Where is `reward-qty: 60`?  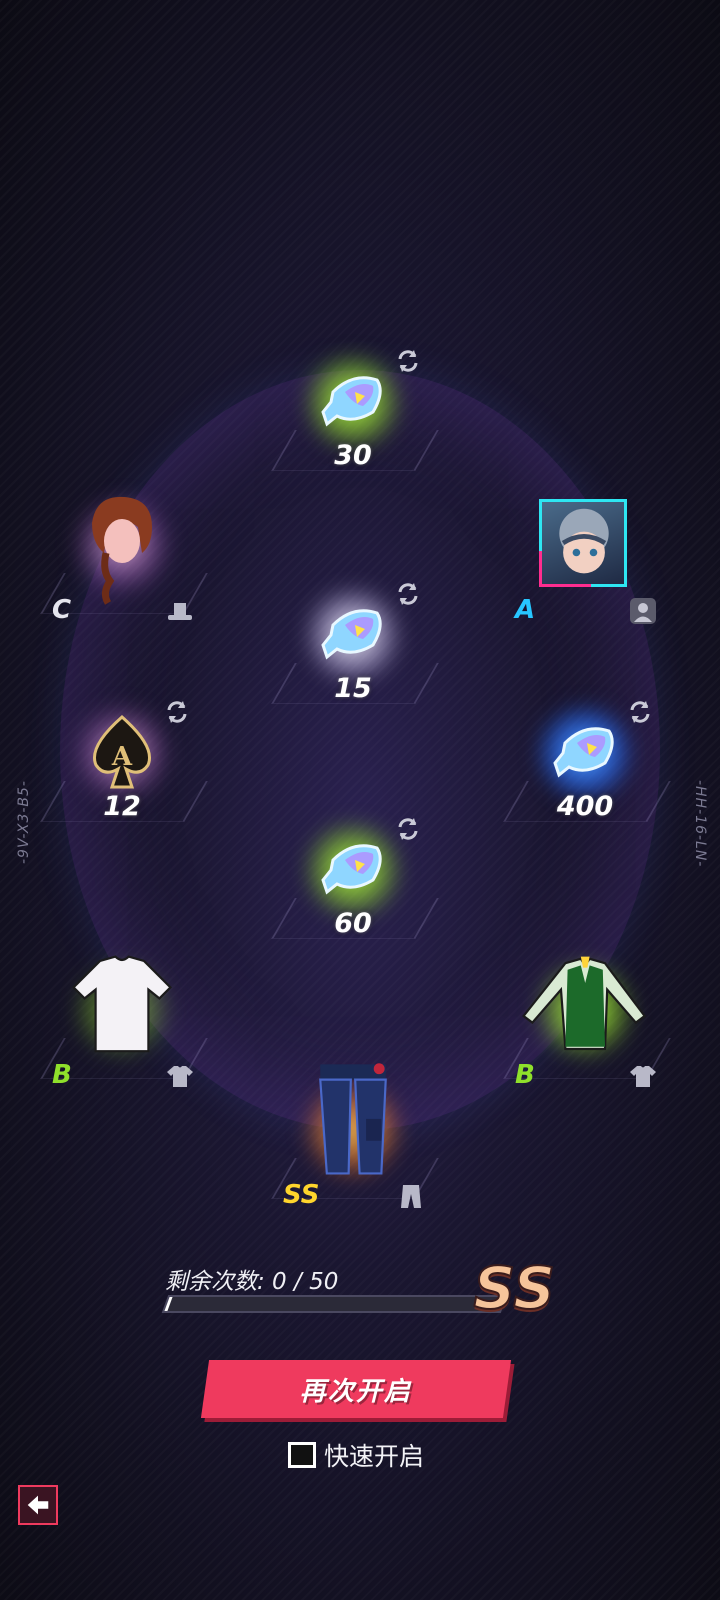
reward-qty: 60 is located at coordinates (353, 923).